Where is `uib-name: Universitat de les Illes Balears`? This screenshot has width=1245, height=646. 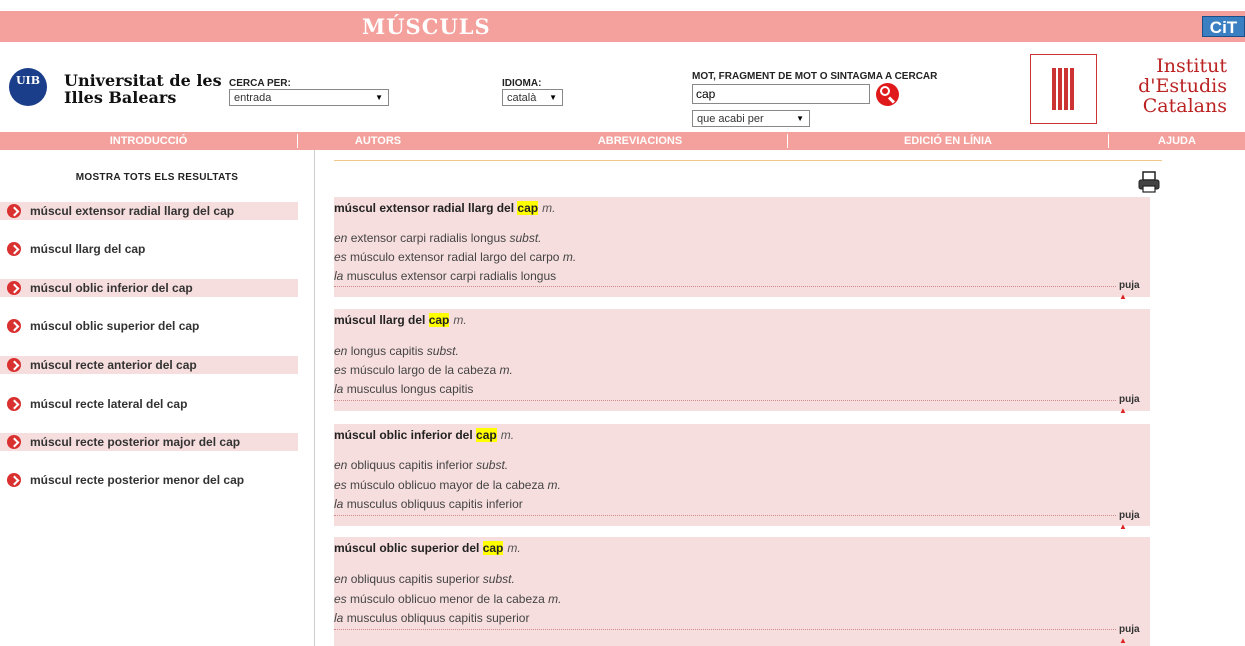
uib-name: Universitat de les Illes Balears is located at coordinates (143, 89).